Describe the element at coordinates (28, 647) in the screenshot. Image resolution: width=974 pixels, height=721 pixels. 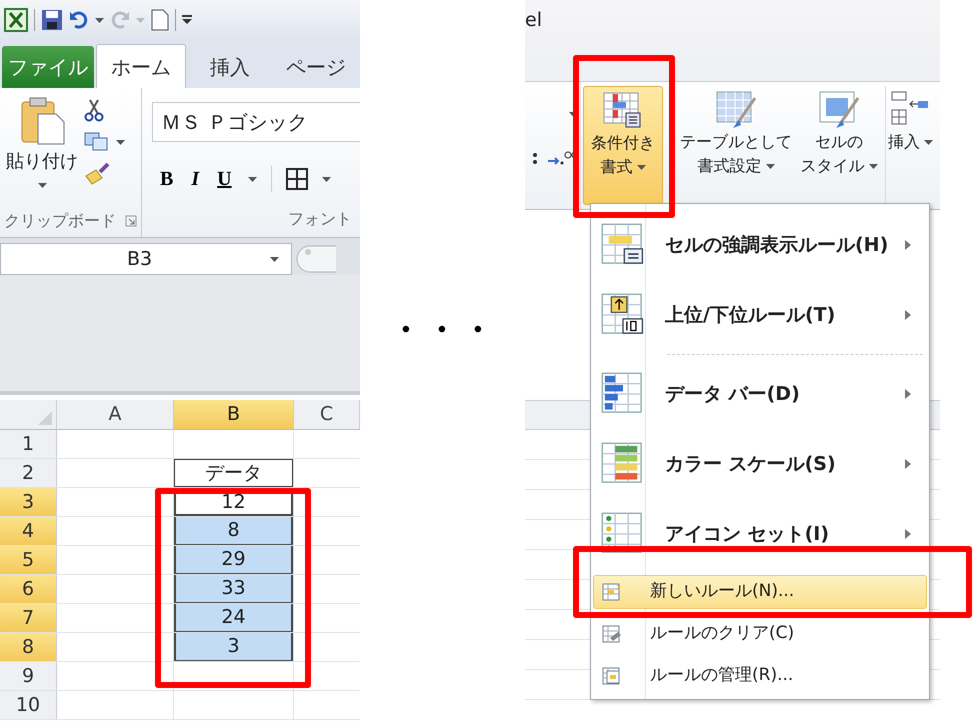
I see `row-header: 8` at that location.